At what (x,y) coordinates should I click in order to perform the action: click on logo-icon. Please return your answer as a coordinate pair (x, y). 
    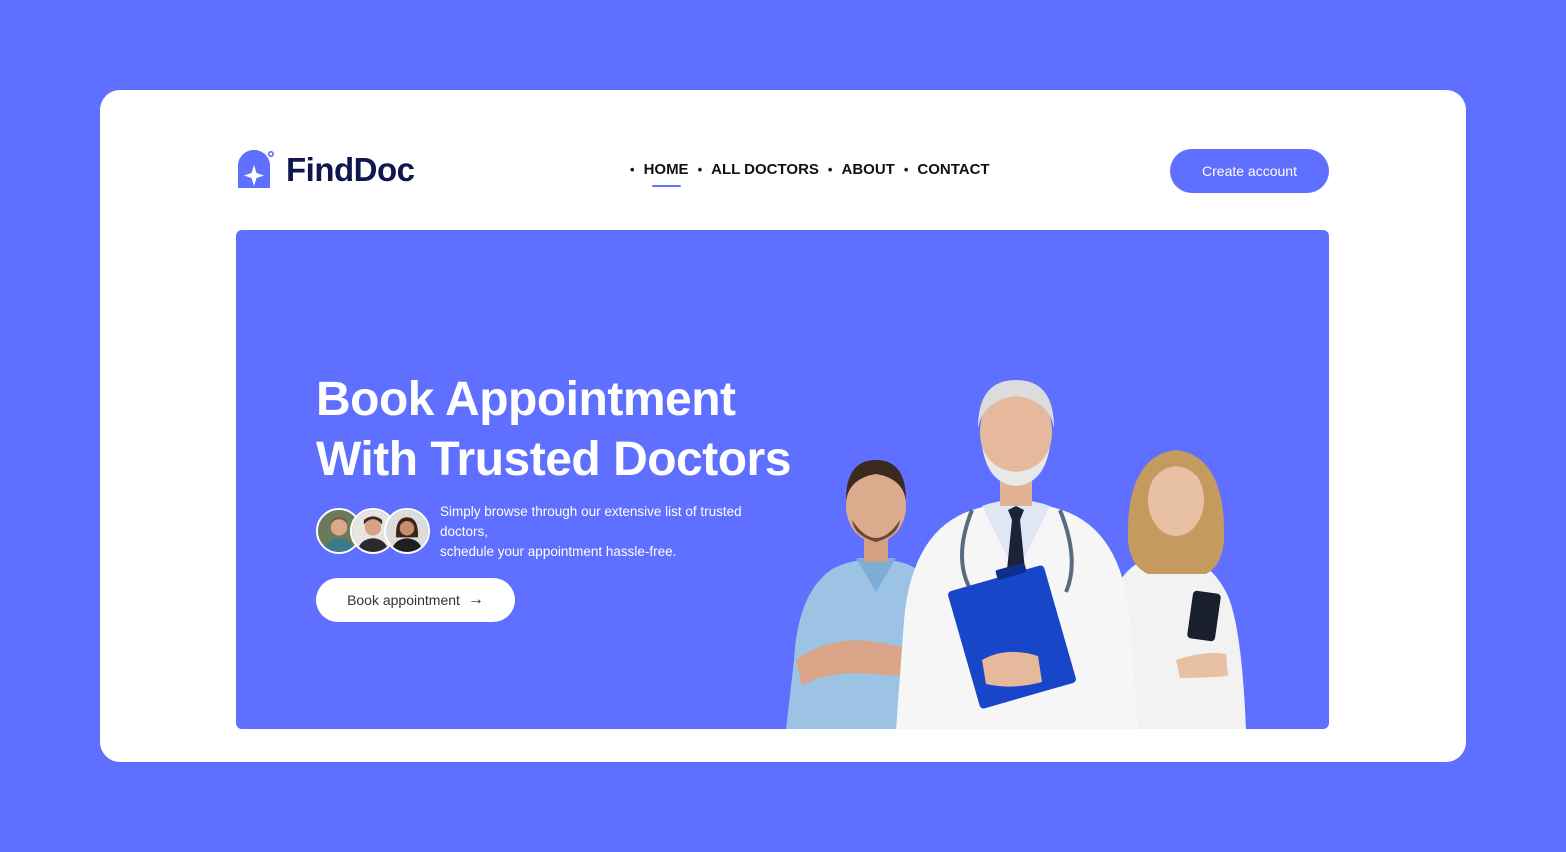
    Looking at the image, I should click on (255, 169).